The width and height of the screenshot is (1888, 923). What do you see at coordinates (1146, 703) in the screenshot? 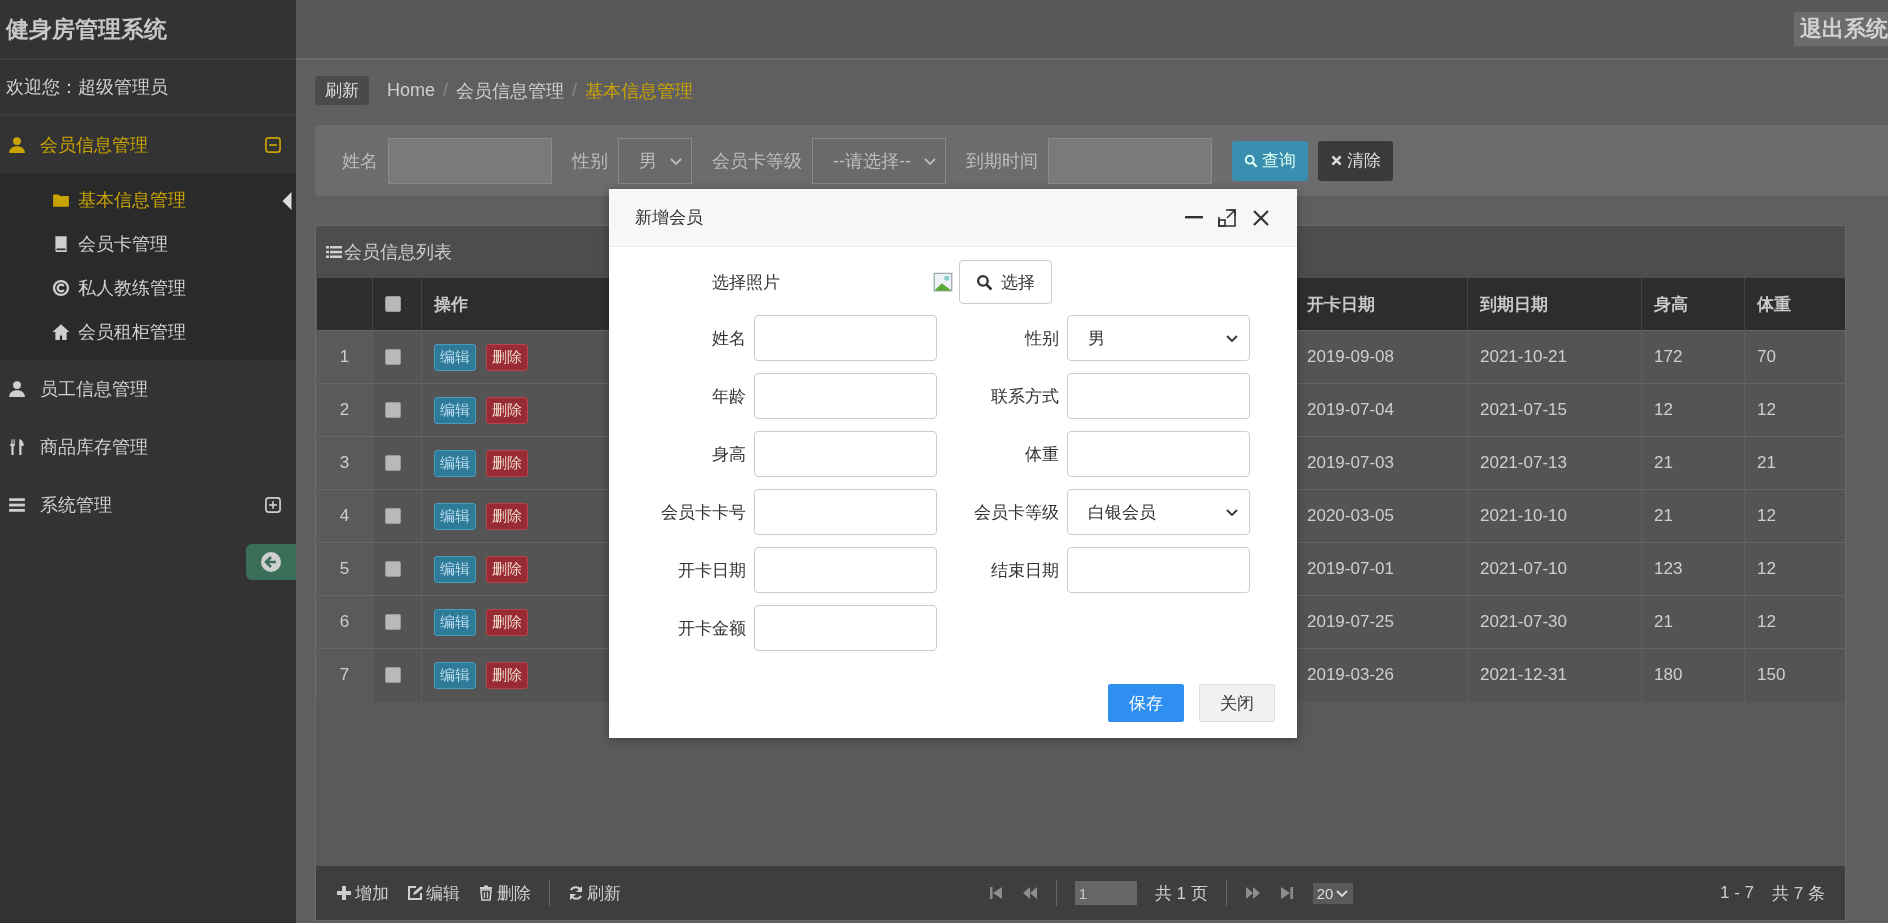
I see `save-button: 保存` at bounding box center [1146, 703].